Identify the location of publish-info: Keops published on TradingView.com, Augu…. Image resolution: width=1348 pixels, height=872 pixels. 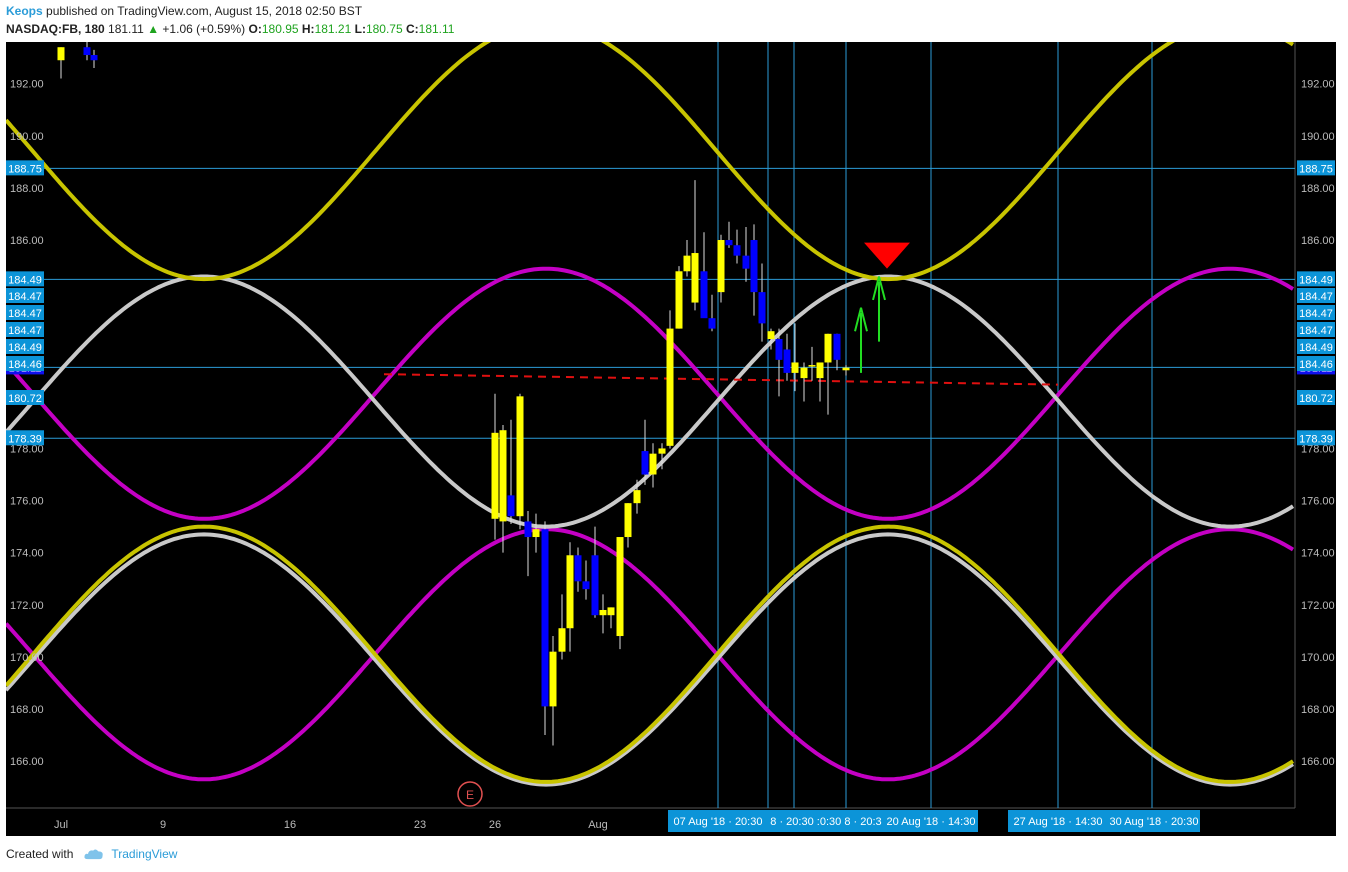
(184, 11).